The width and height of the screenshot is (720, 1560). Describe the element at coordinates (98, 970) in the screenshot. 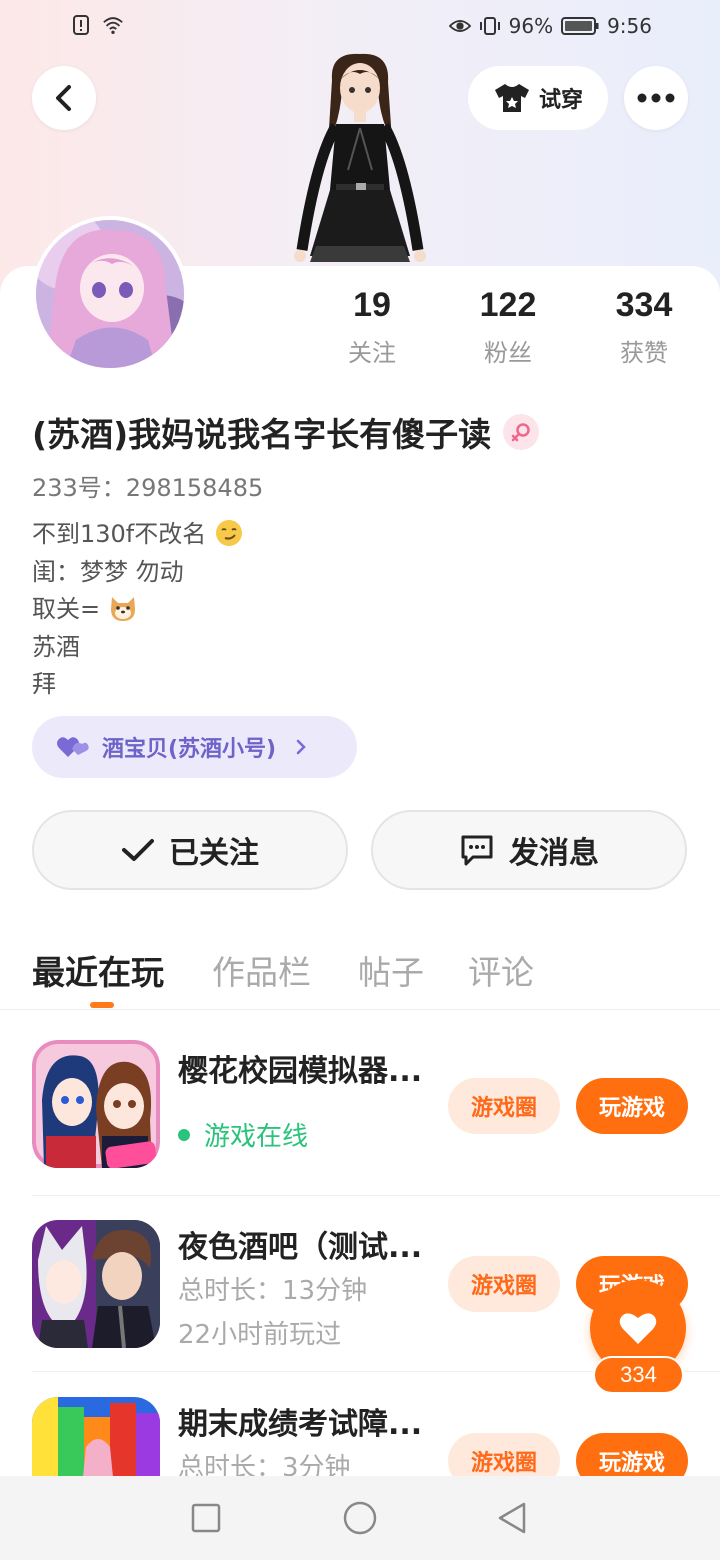

I see `tab-recently-played: 最近在玩` at that location.